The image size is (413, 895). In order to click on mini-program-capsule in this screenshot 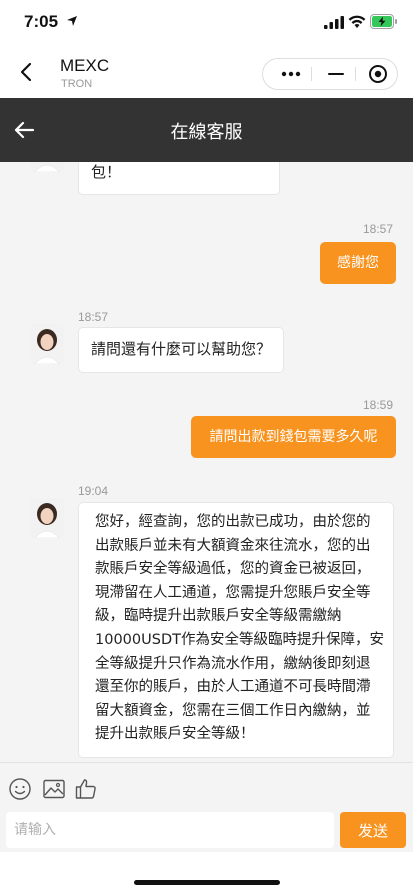, I will do `click(330, 74)`.